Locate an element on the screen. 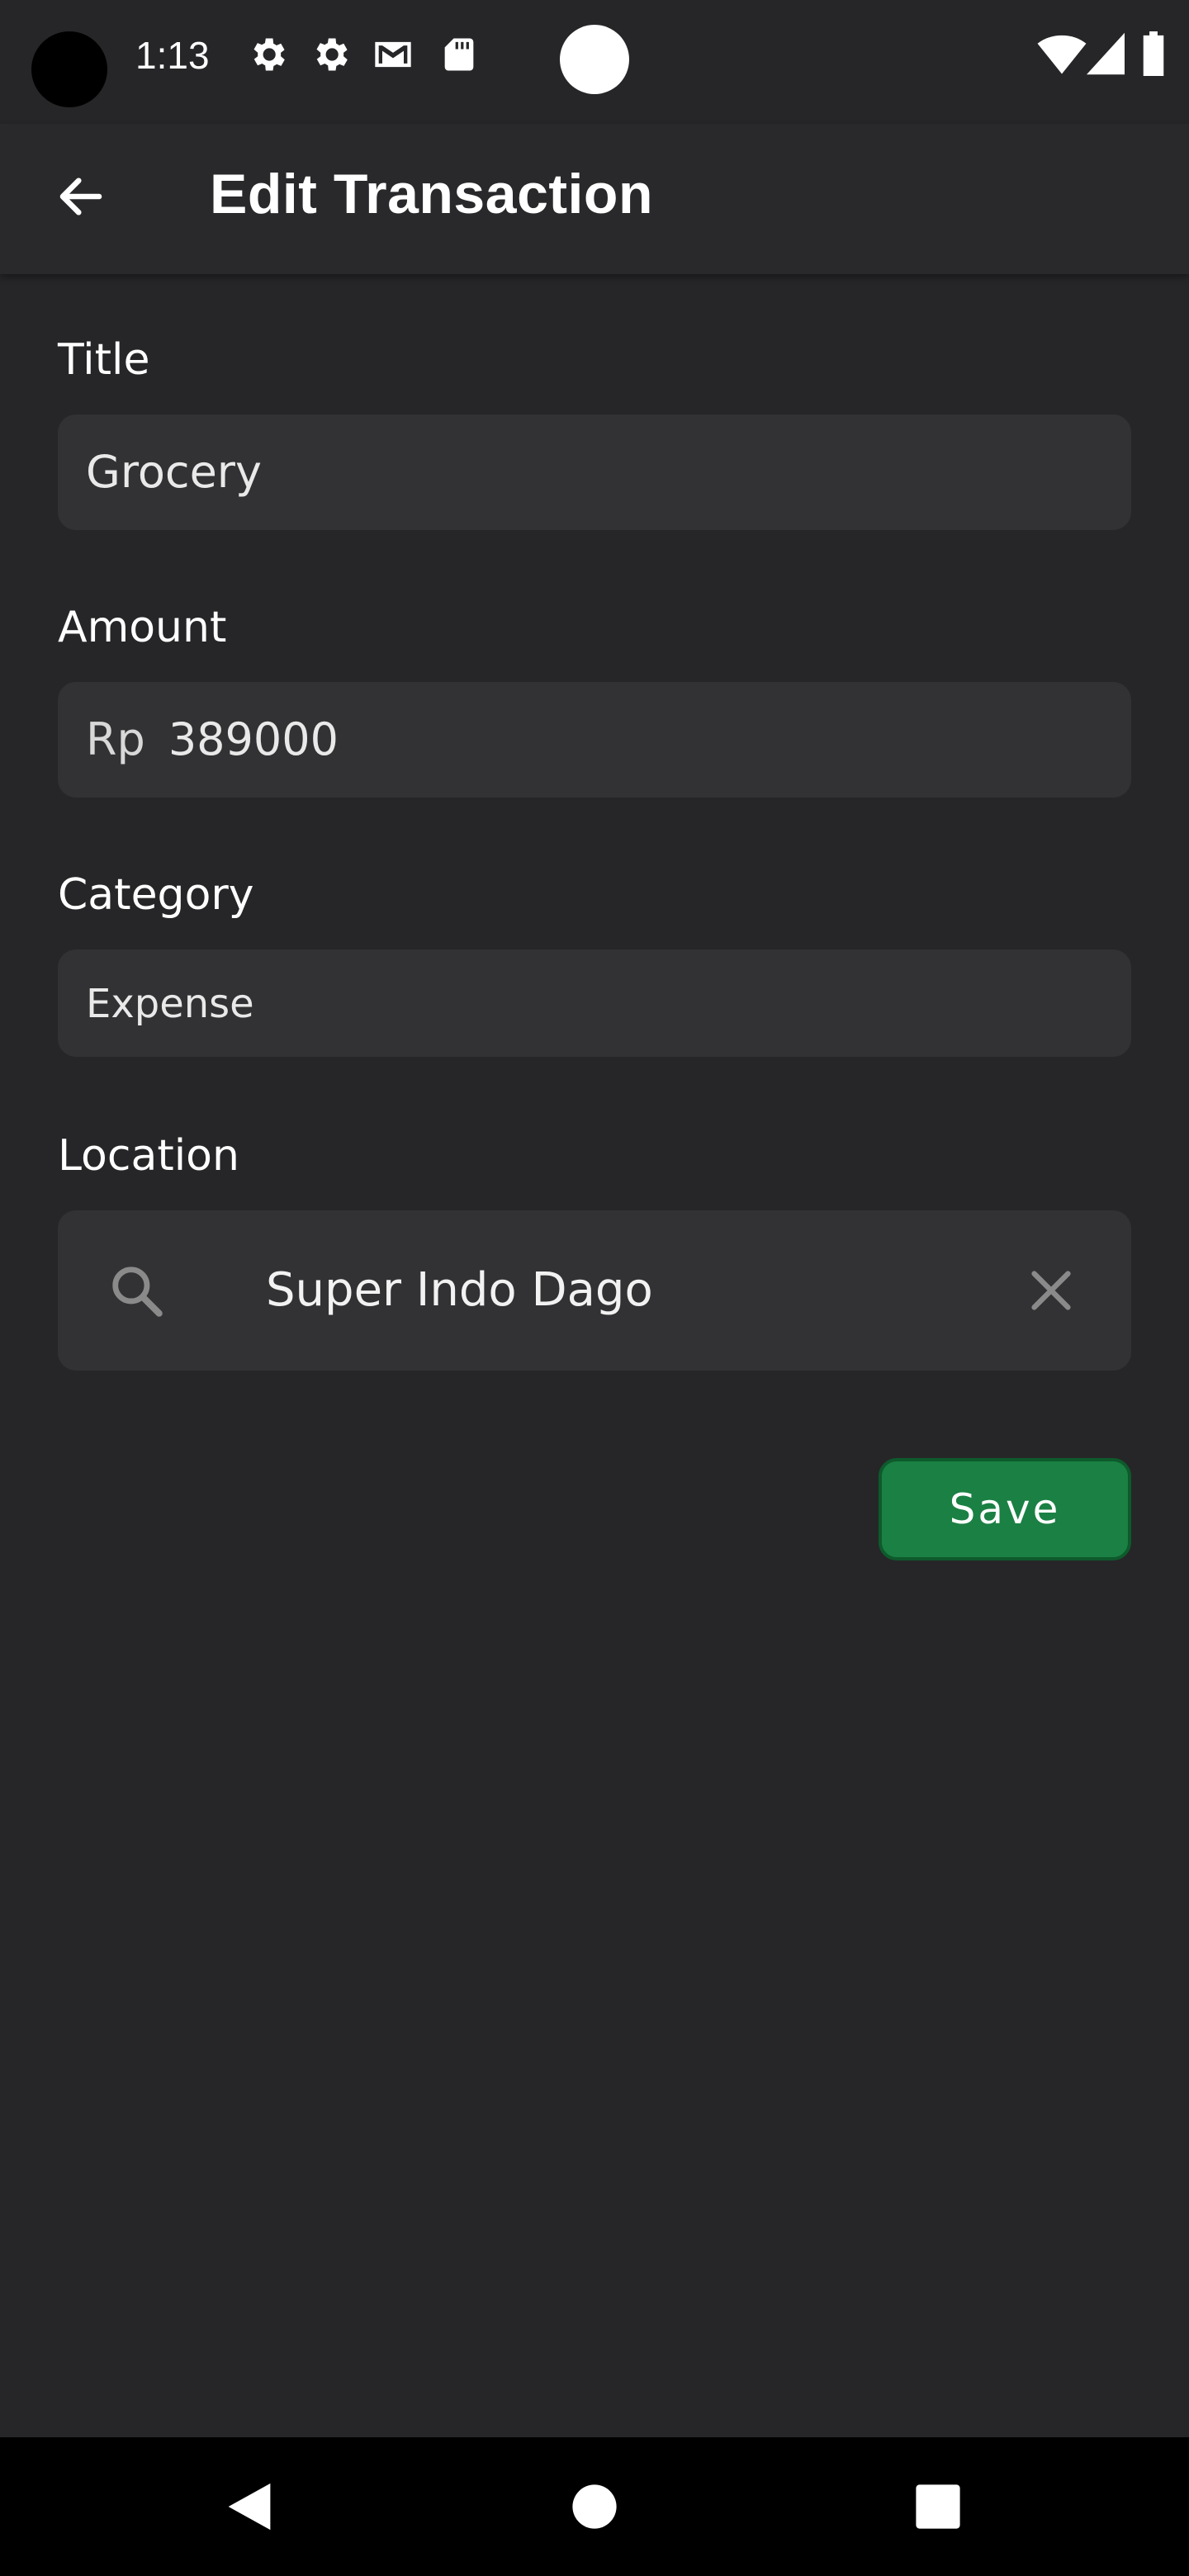 The height and width of the screenshot is (2576, 1189). sd-card-icon is located at coordinates (459, 54).